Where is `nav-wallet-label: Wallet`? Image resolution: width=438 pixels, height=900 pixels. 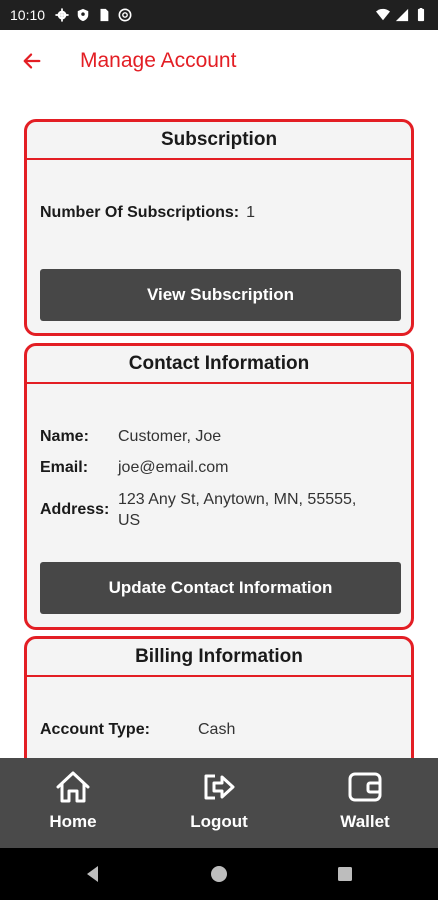
nav-wallet-label: Wallet is located at coordinates (365, 821).